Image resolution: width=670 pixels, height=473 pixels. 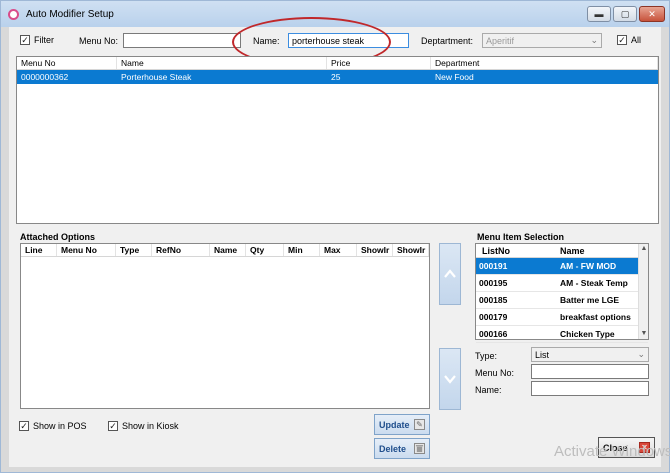 I want to click on move-up-button, so click(x=450, y=274).